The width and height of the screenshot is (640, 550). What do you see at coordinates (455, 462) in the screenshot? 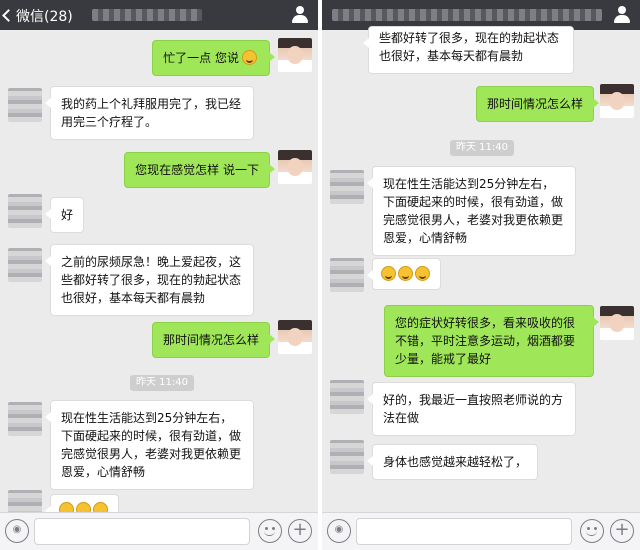
I see `message-text: 身体也感觉越来越轻松了，` at bounding box center [455, 462].